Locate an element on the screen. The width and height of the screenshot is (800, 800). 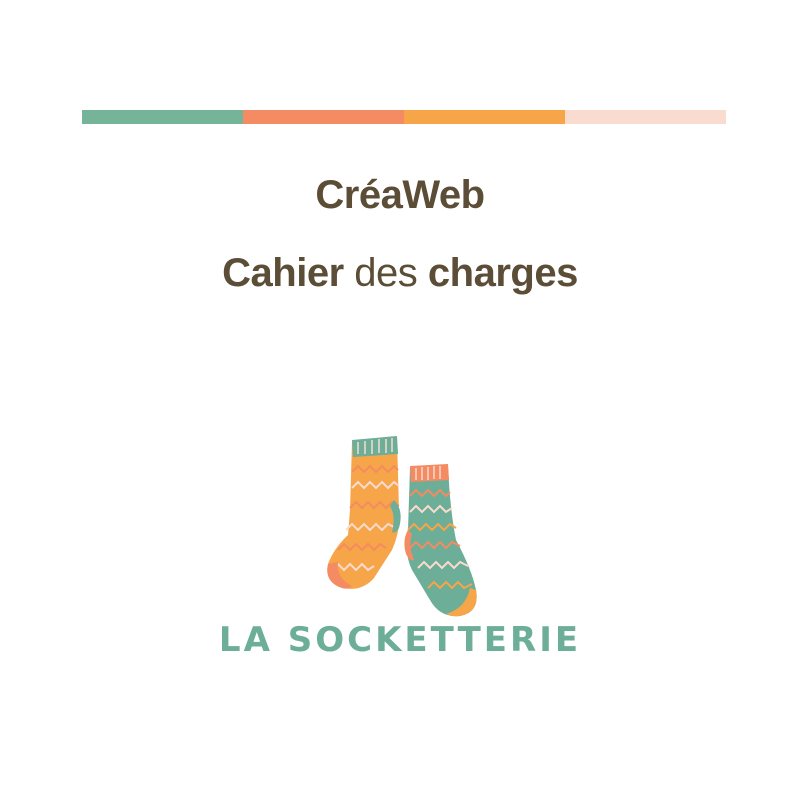
document-subtitle: Cahier des charges is located at coordinates (400, 273).